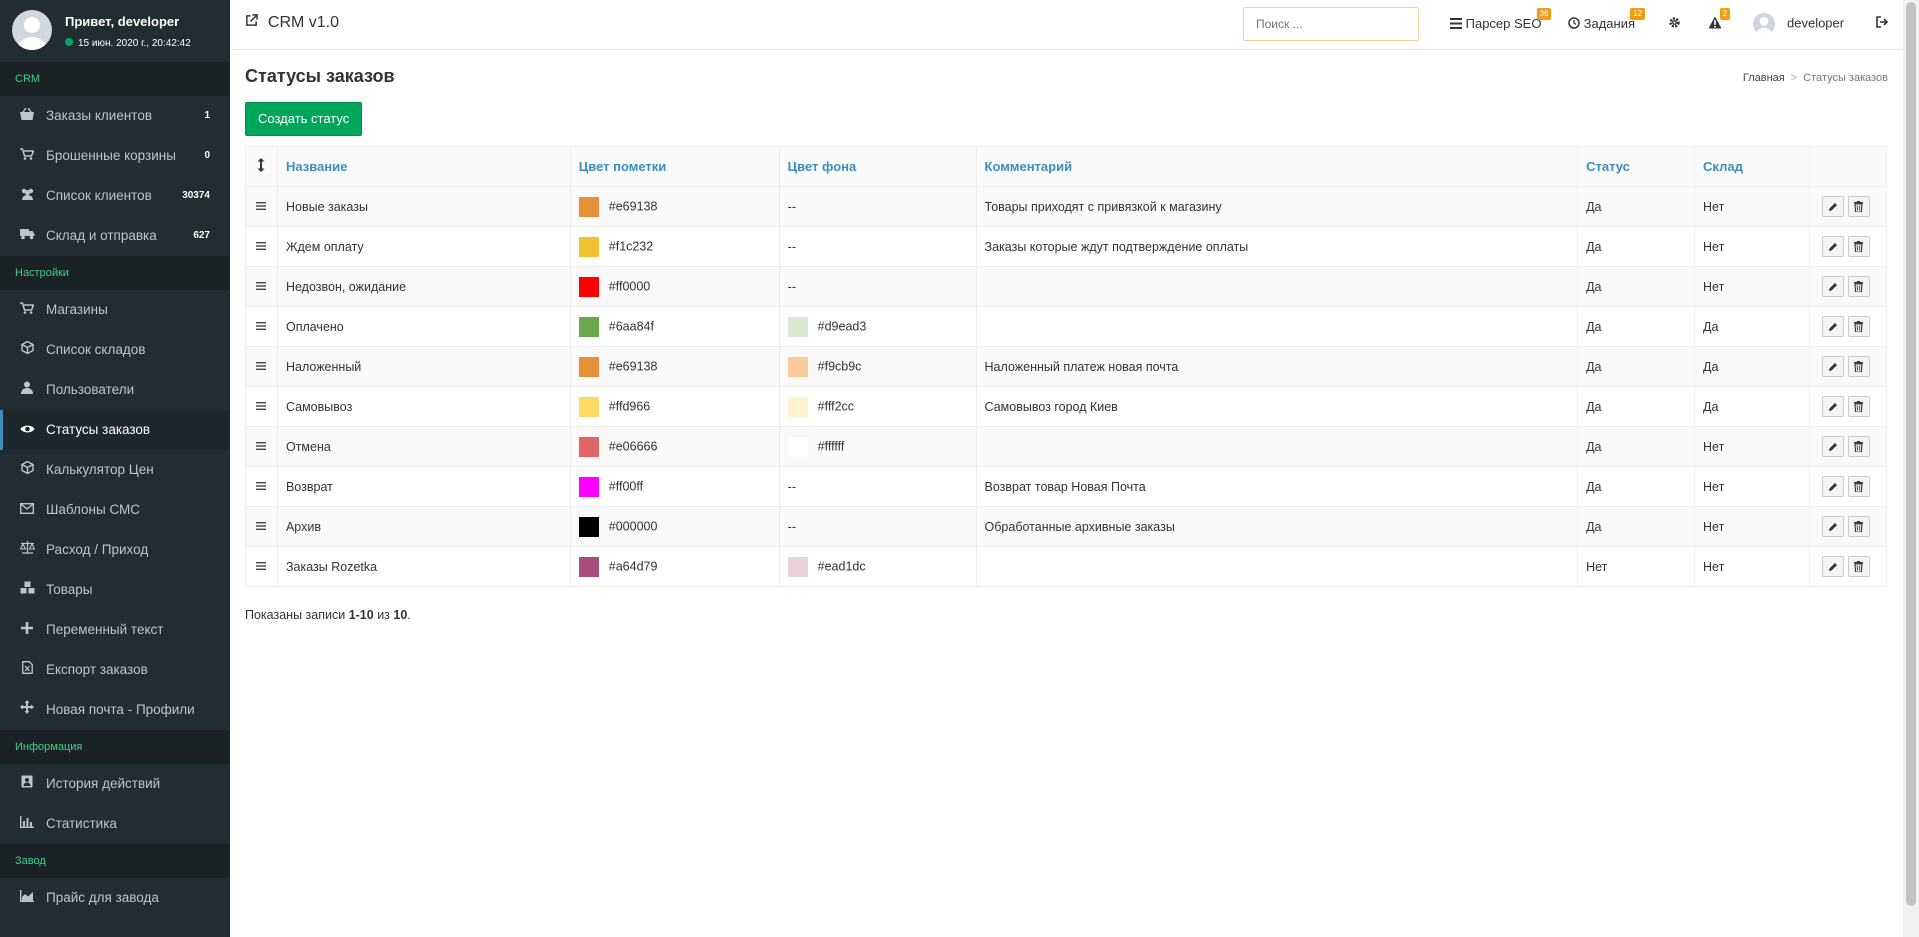 This screenshot has height=937, width=1919. I want to click on column-header-name: Название, so click(423, 166).